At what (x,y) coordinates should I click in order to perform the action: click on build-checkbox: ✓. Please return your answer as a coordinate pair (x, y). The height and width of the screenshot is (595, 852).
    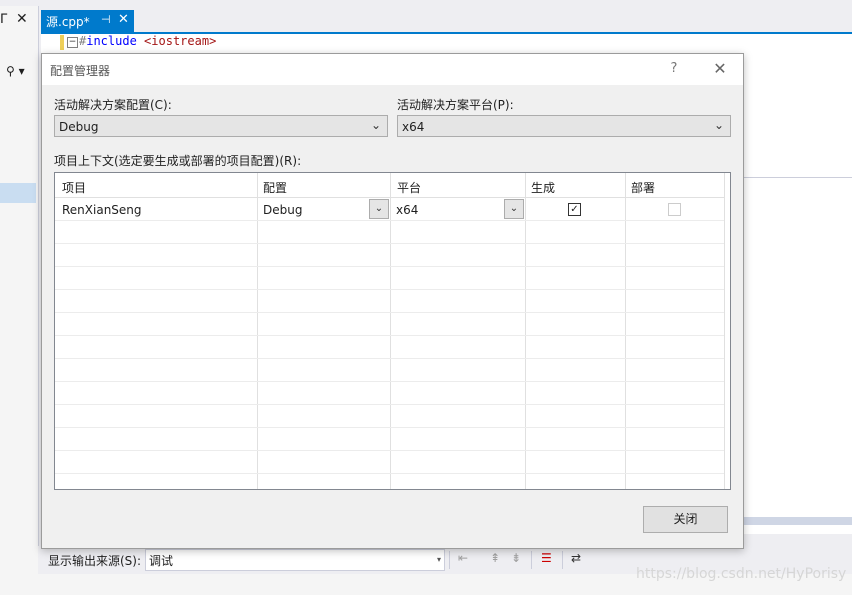
    Looking at the image, I should click on (574, 209).